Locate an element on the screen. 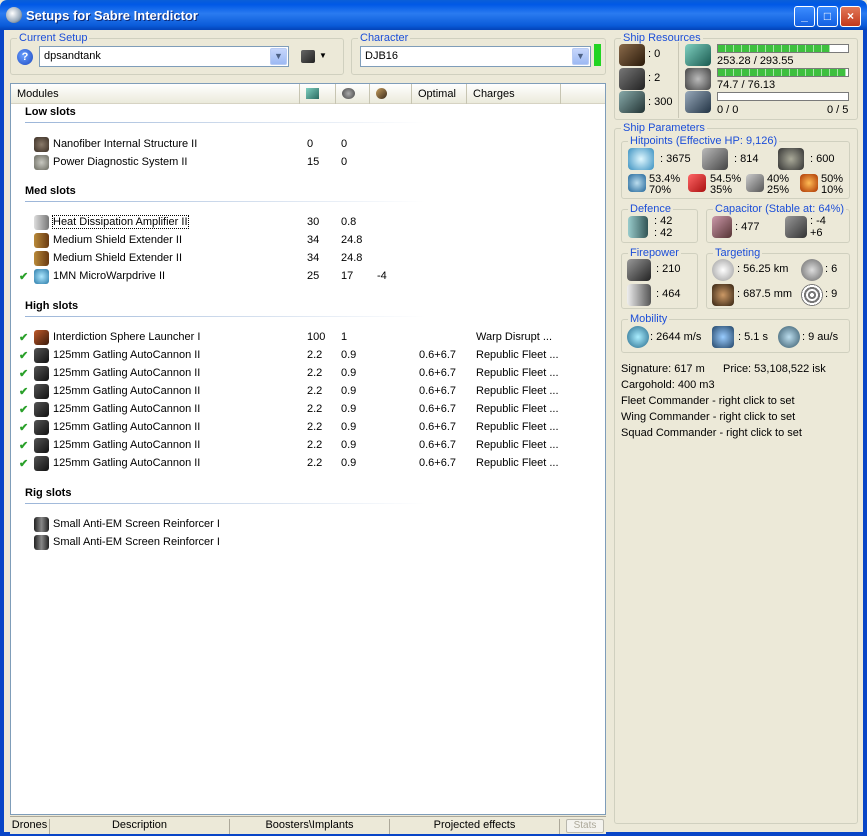  setup-select: dpsandtank ▼ is located at coordinates (164, 56).